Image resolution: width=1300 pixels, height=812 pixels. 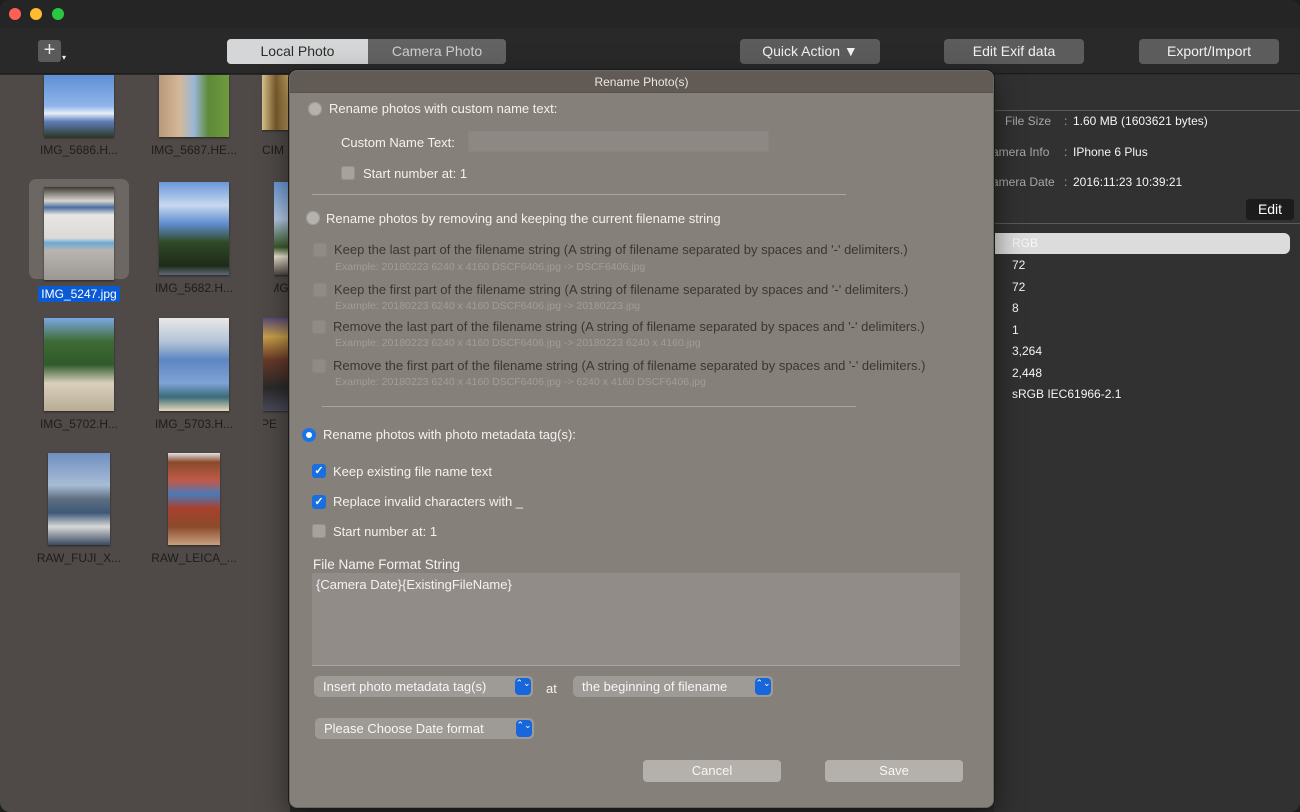 What do you see at coordinates (1128, 182) in the screenshot?
I see `camera-date-value: 2016:11:23 10:39:21` at bounding box center [1128, 182].